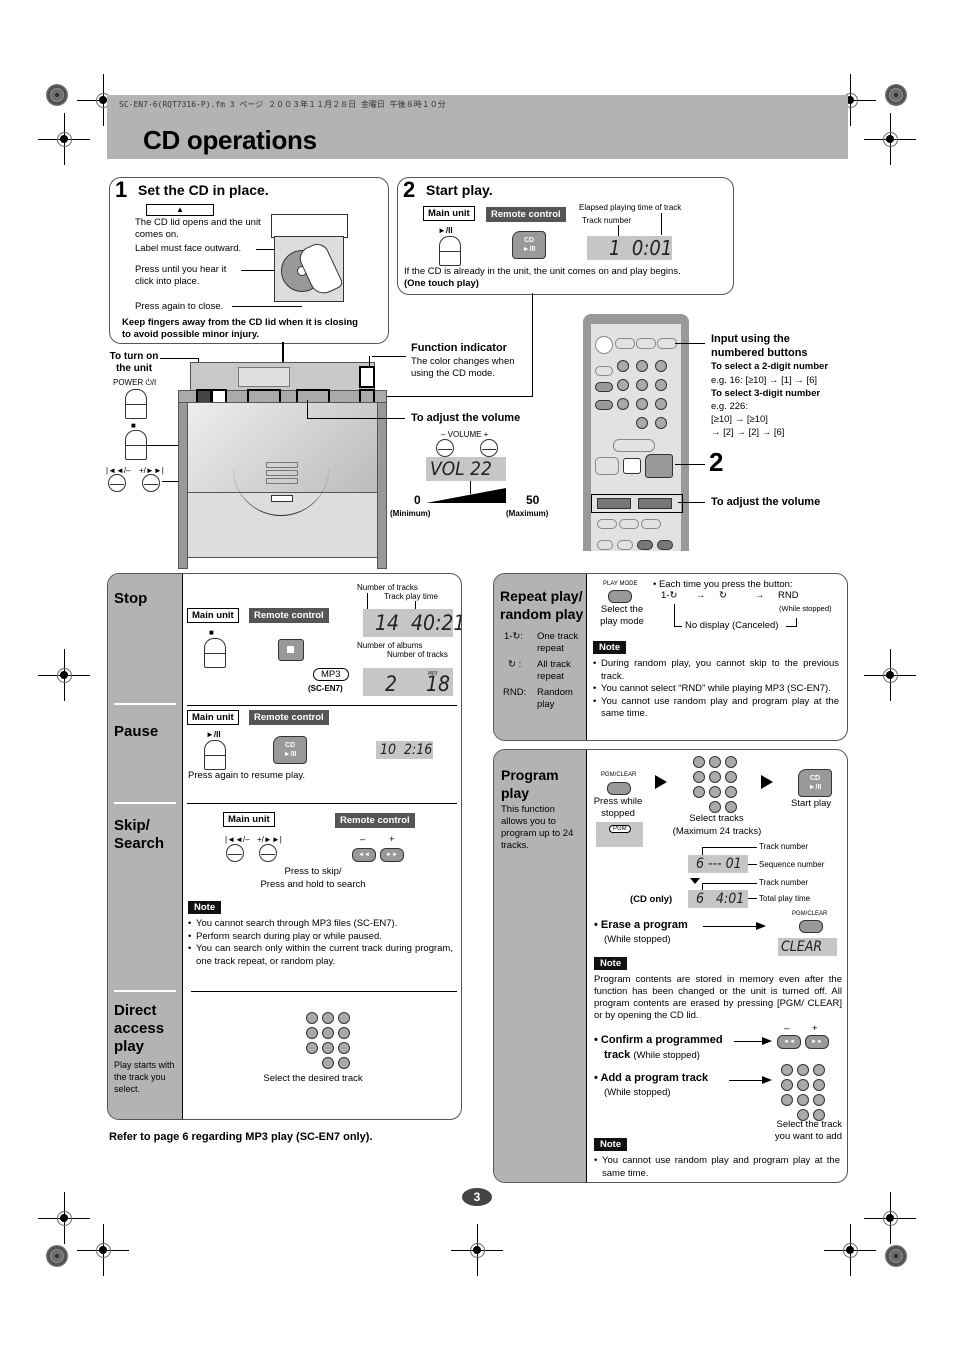 The height and width of the screenshot is (1351, 954). Describe the element at coordinates (614, 503) in the screenshot. I see `remote-vol-down-button` at that location.